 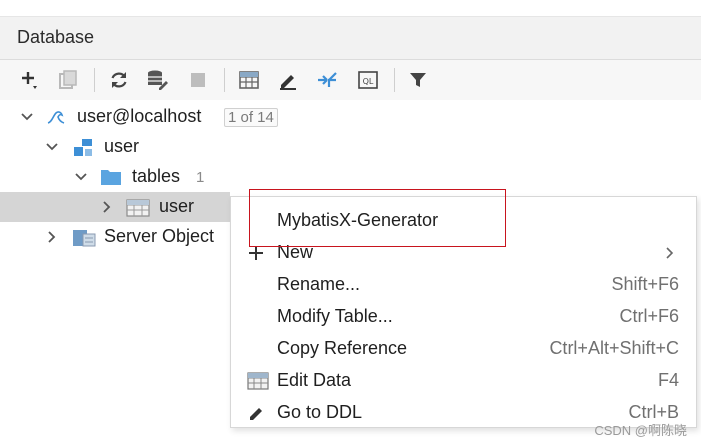 What do you see at coordinates (68, 80) in the screenshot?
I see `duplicate-icon` at bounding box center [68, 80].